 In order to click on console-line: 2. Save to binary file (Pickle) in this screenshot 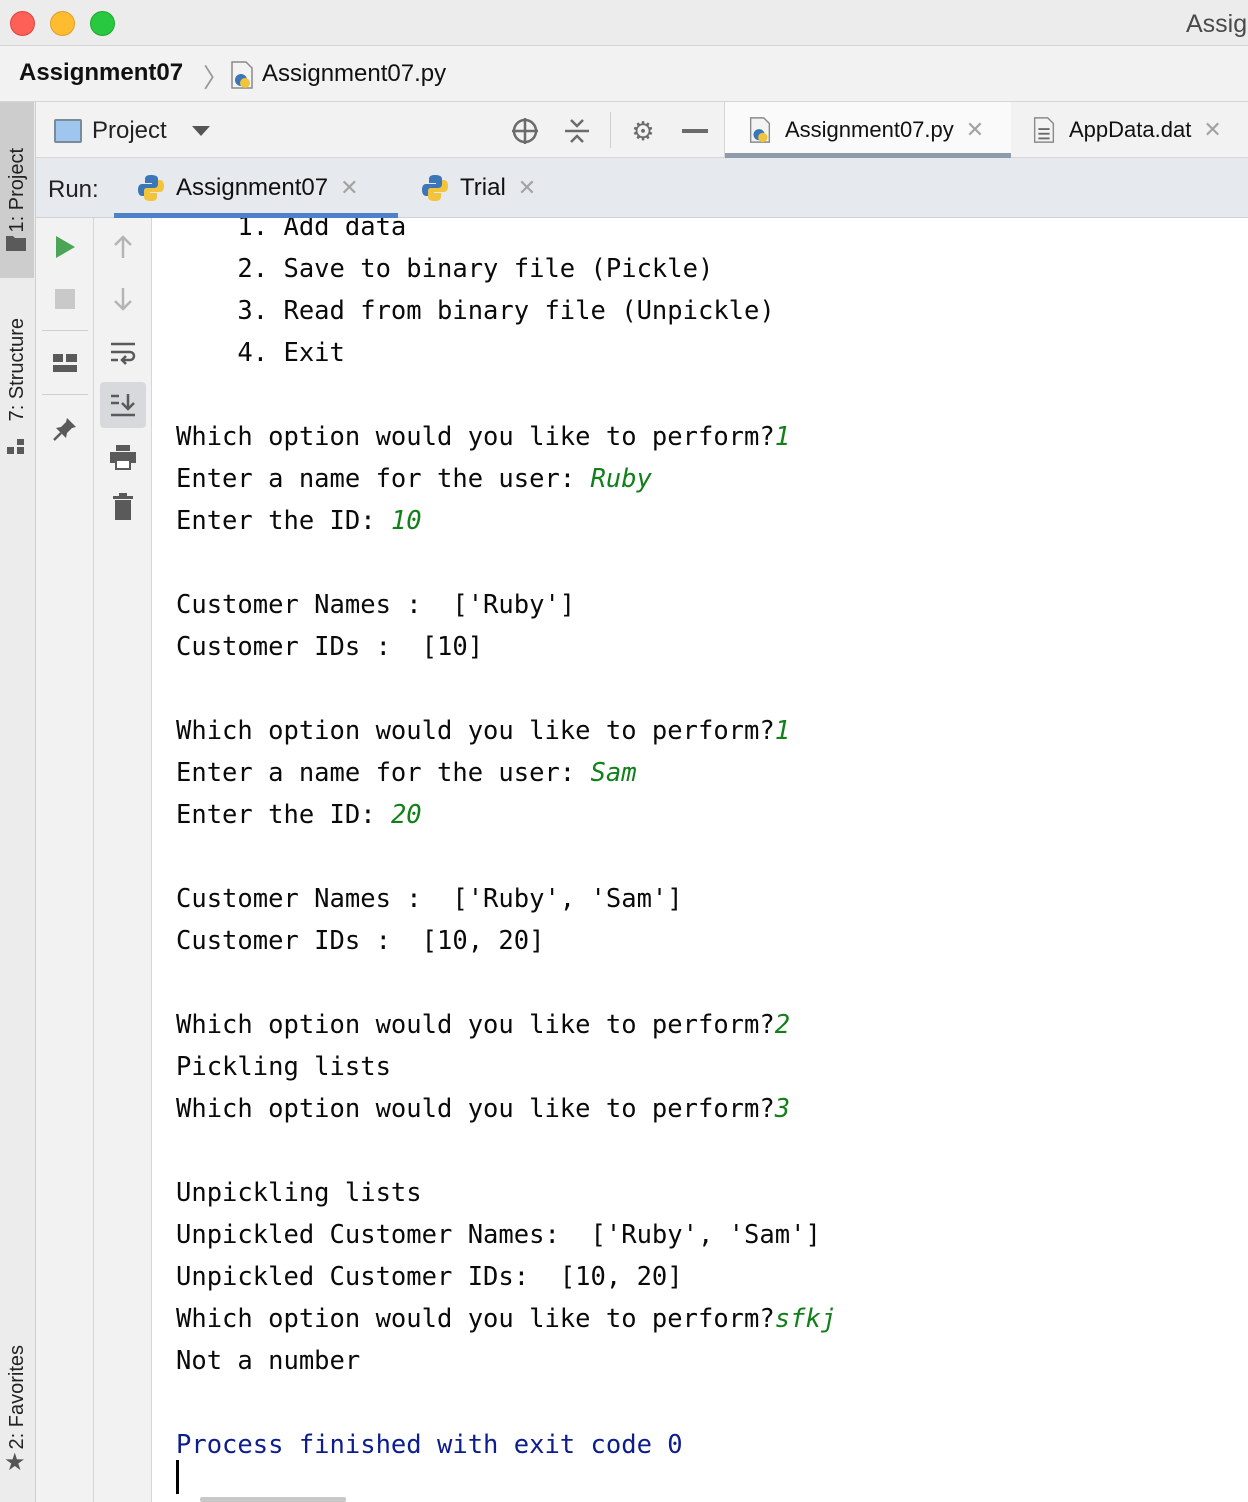, I will do `click(444, 269)`.